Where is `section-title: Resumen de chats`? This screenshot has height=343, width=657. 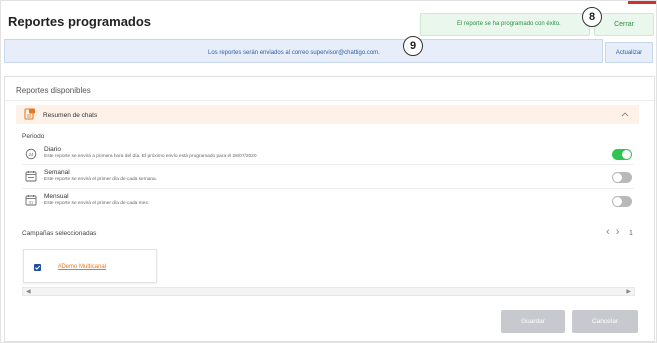 section-title: Resumen de chats is located at coordinates (70, 115).